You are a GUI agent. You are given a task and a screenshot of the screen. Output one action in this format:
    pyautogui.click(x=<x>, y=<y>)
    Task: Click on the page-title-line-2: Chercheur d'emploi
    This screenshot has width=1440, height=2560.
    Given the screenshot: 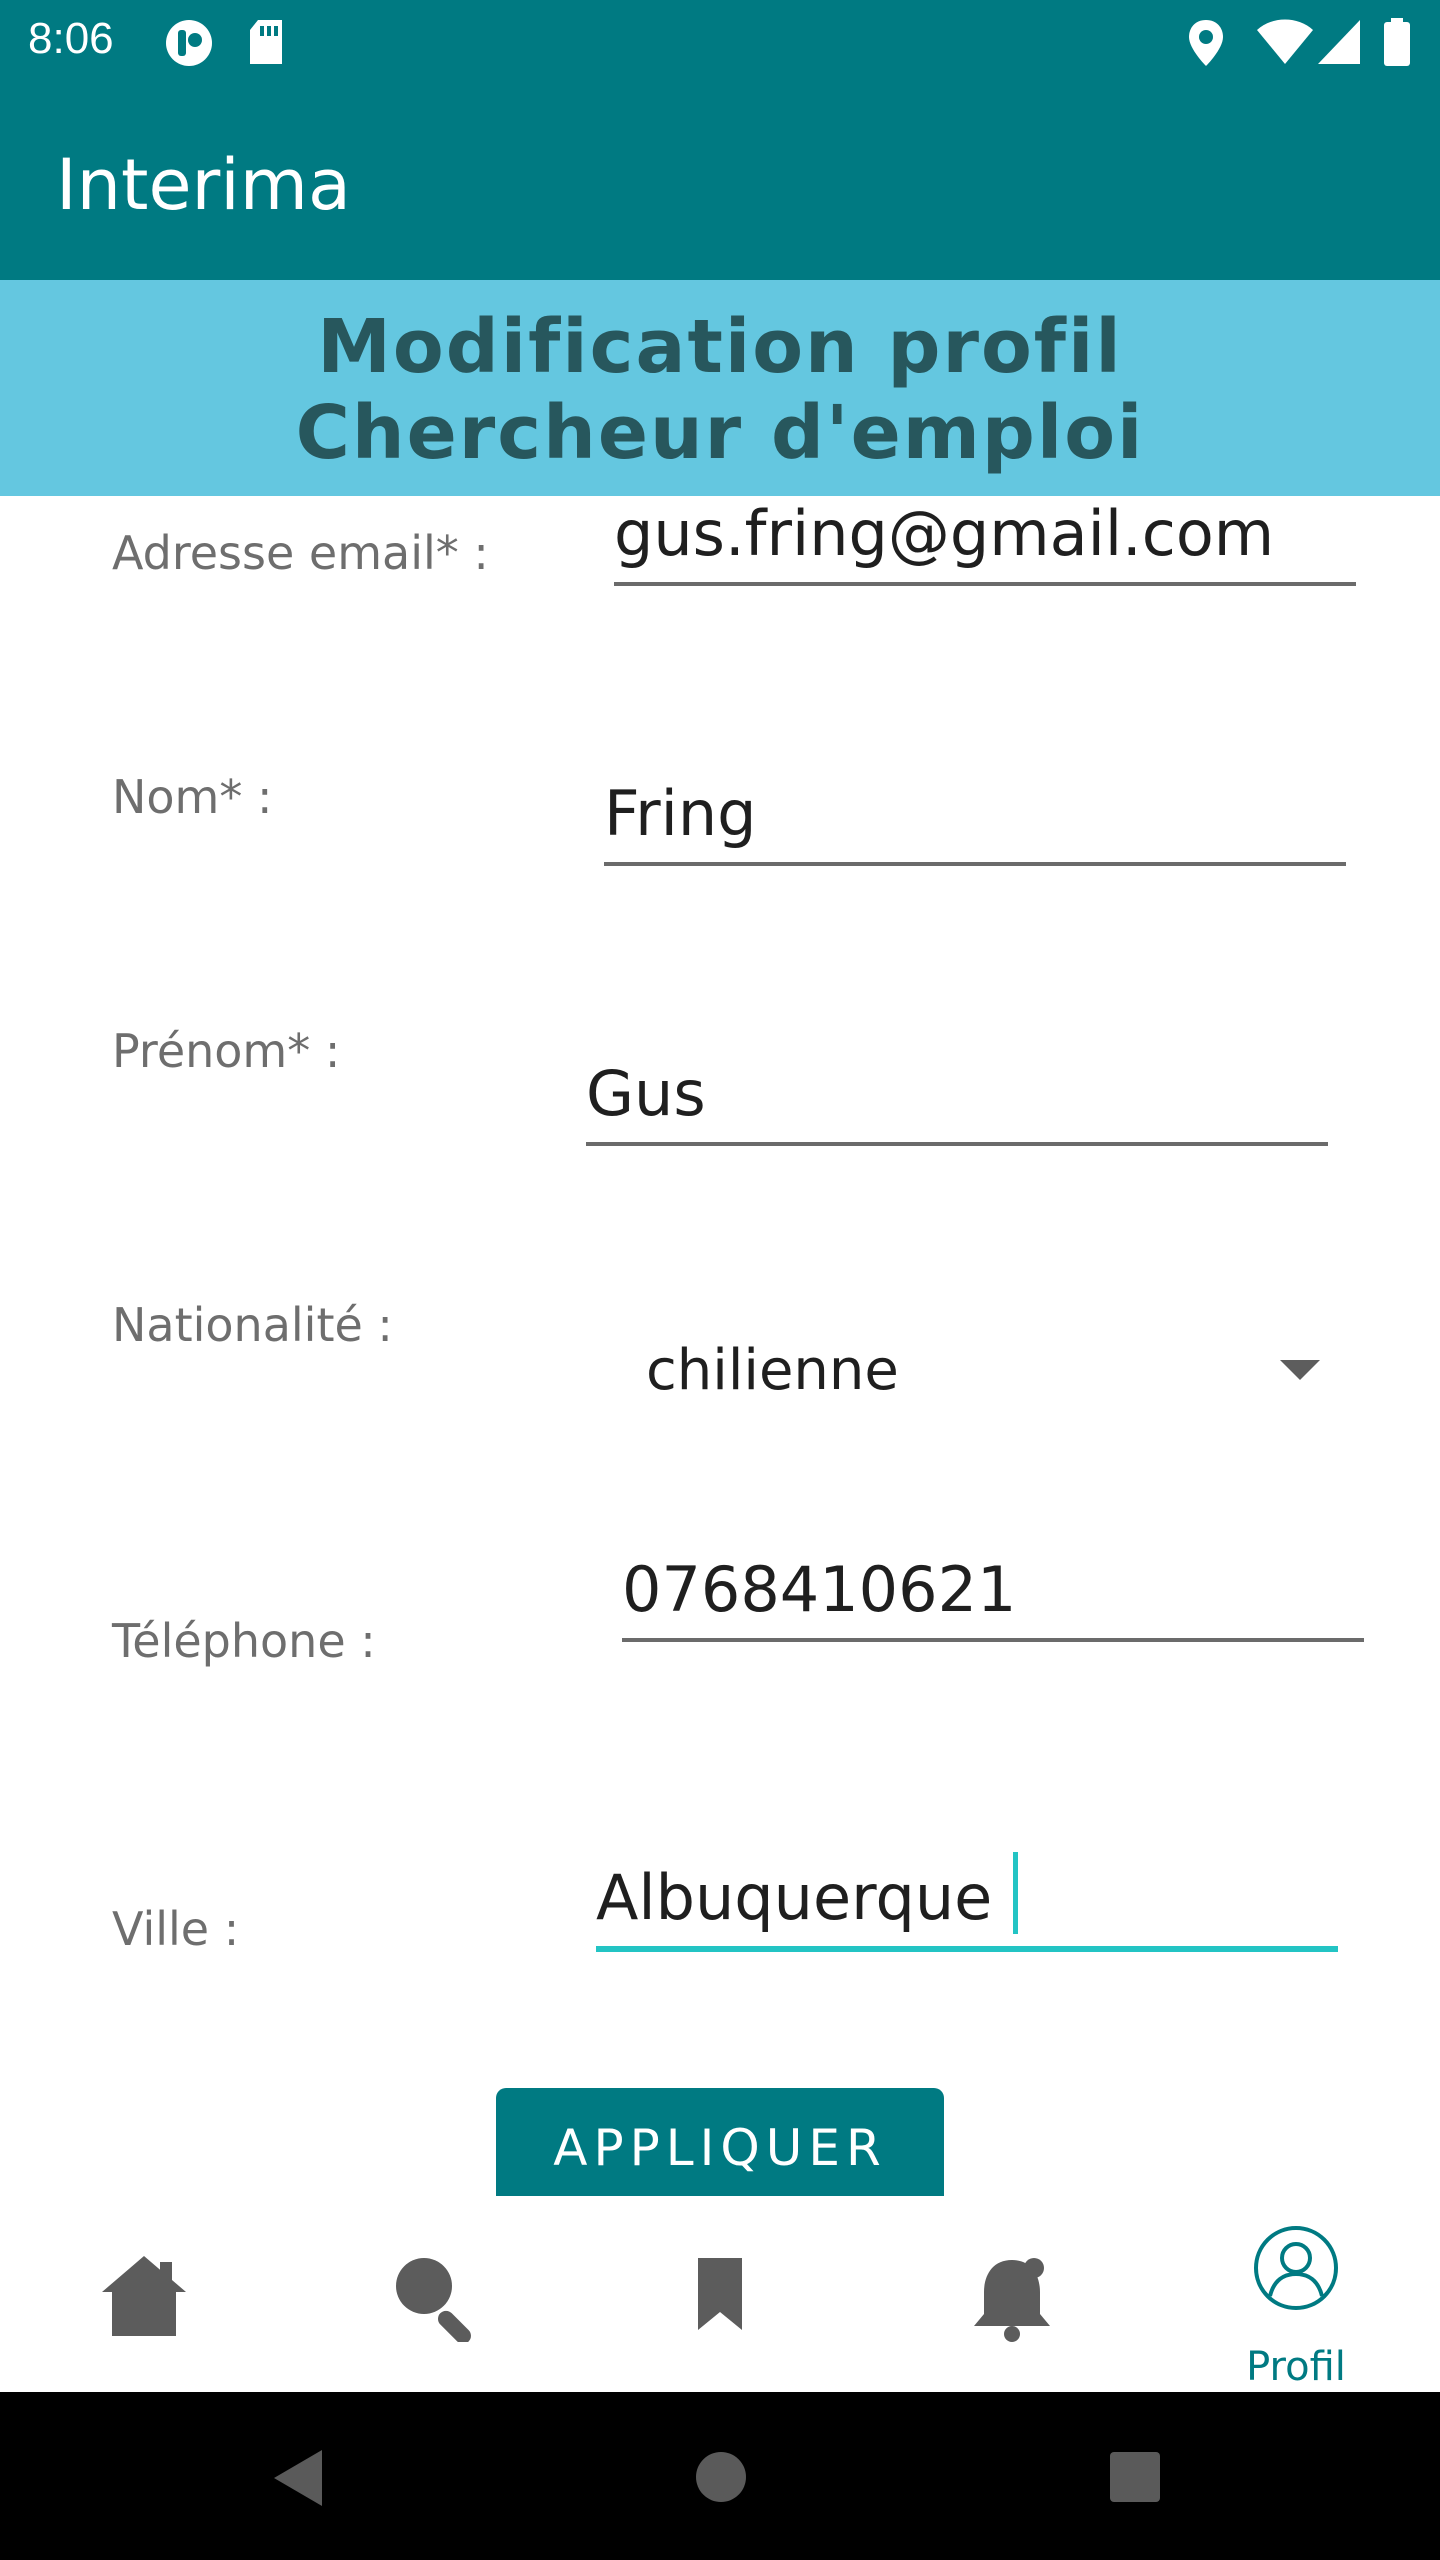 What is the action you would take?
    pyautogui.click(x=720, y=433)
    